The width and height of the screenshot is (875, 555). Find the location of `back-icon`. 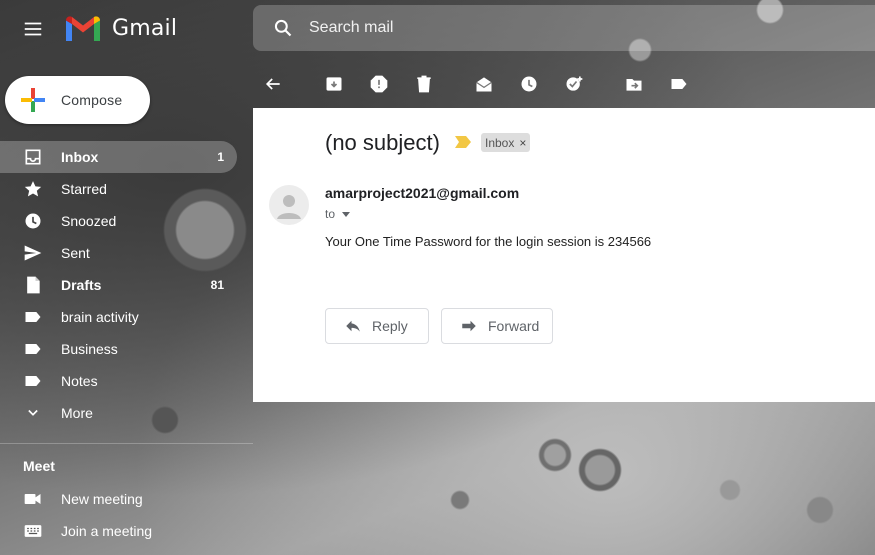

back-icon is located at coordinates (272, 84).